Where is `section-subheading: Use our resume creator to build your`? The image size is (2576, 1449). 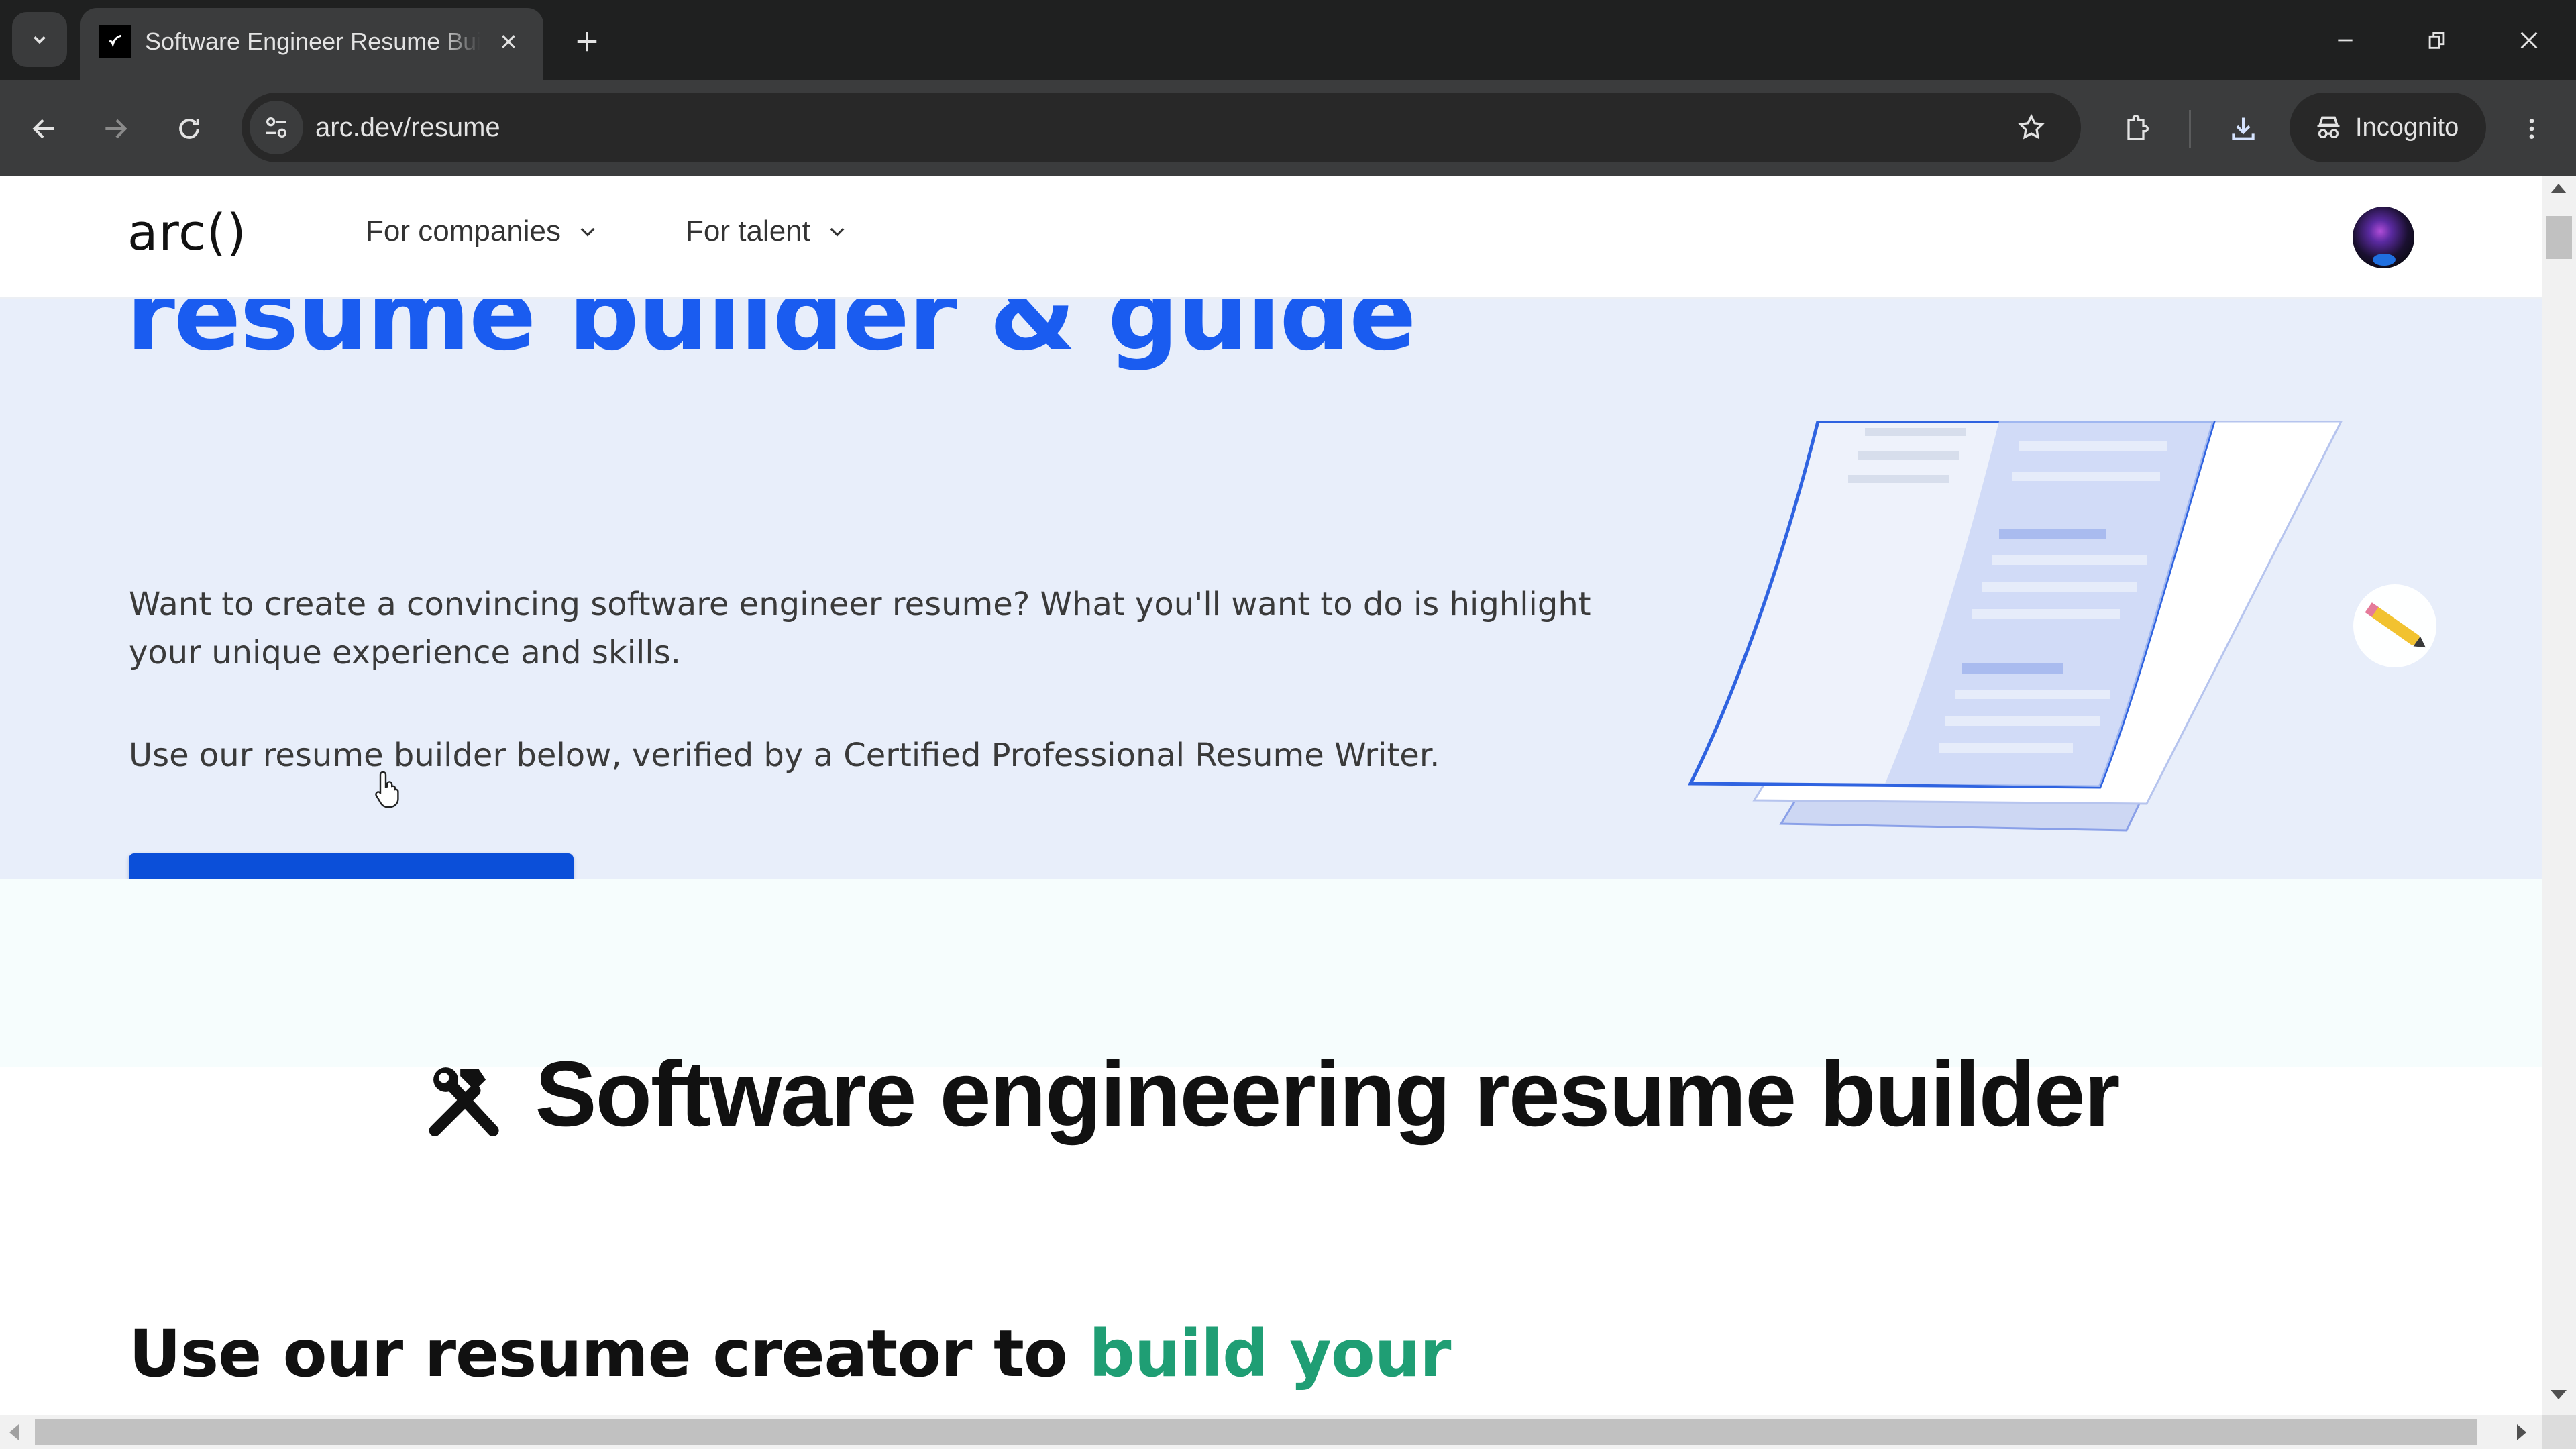
section-subheading: Use our resume creator to build your is located at coordinates (790, 1353).